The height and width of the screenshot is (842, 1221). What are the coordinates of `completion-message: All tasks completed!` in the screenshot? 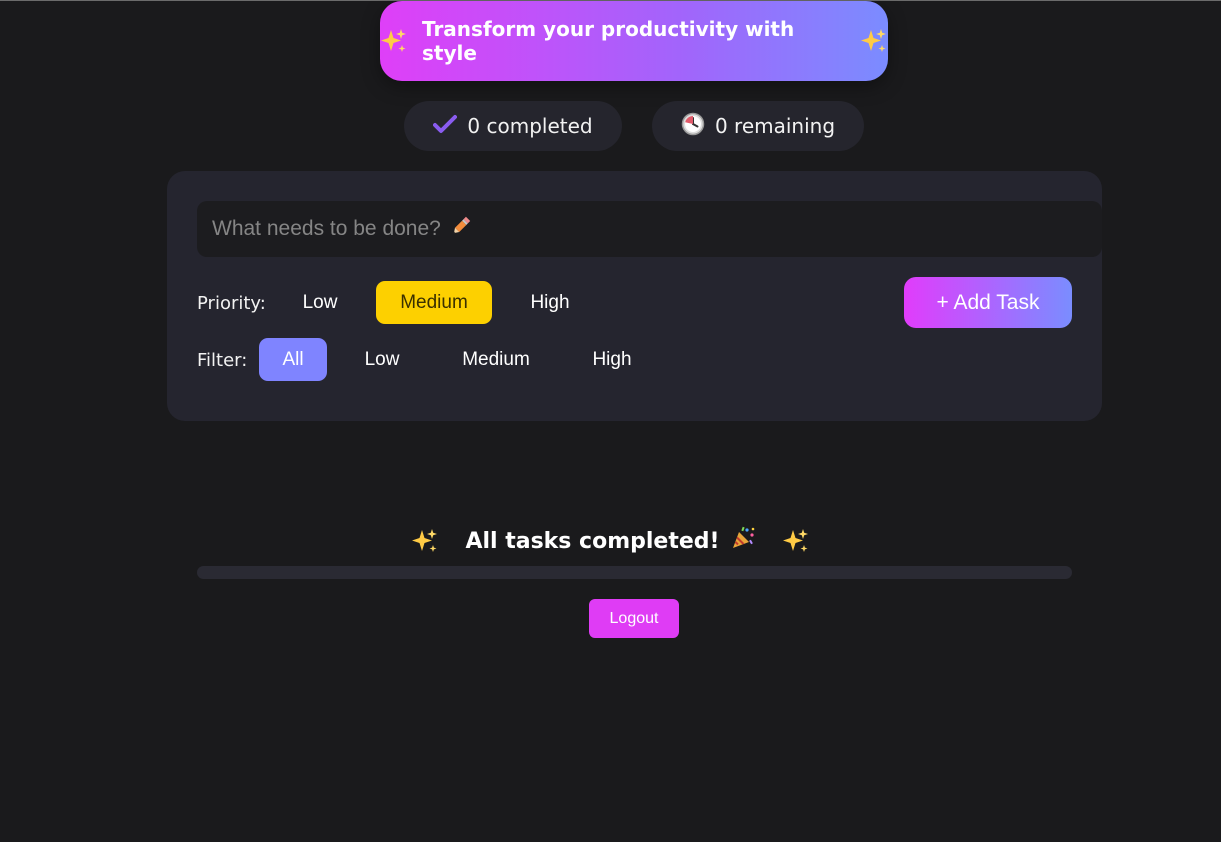 It's located at (610, 541).